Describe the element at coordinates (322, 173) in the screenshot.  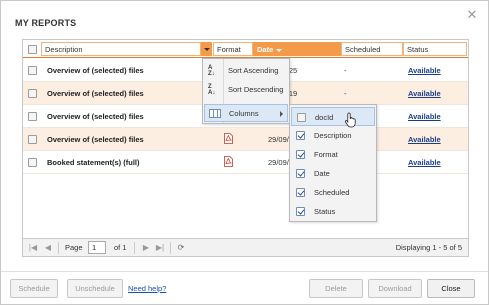
I see `column-toggle-label: Date` at that location.